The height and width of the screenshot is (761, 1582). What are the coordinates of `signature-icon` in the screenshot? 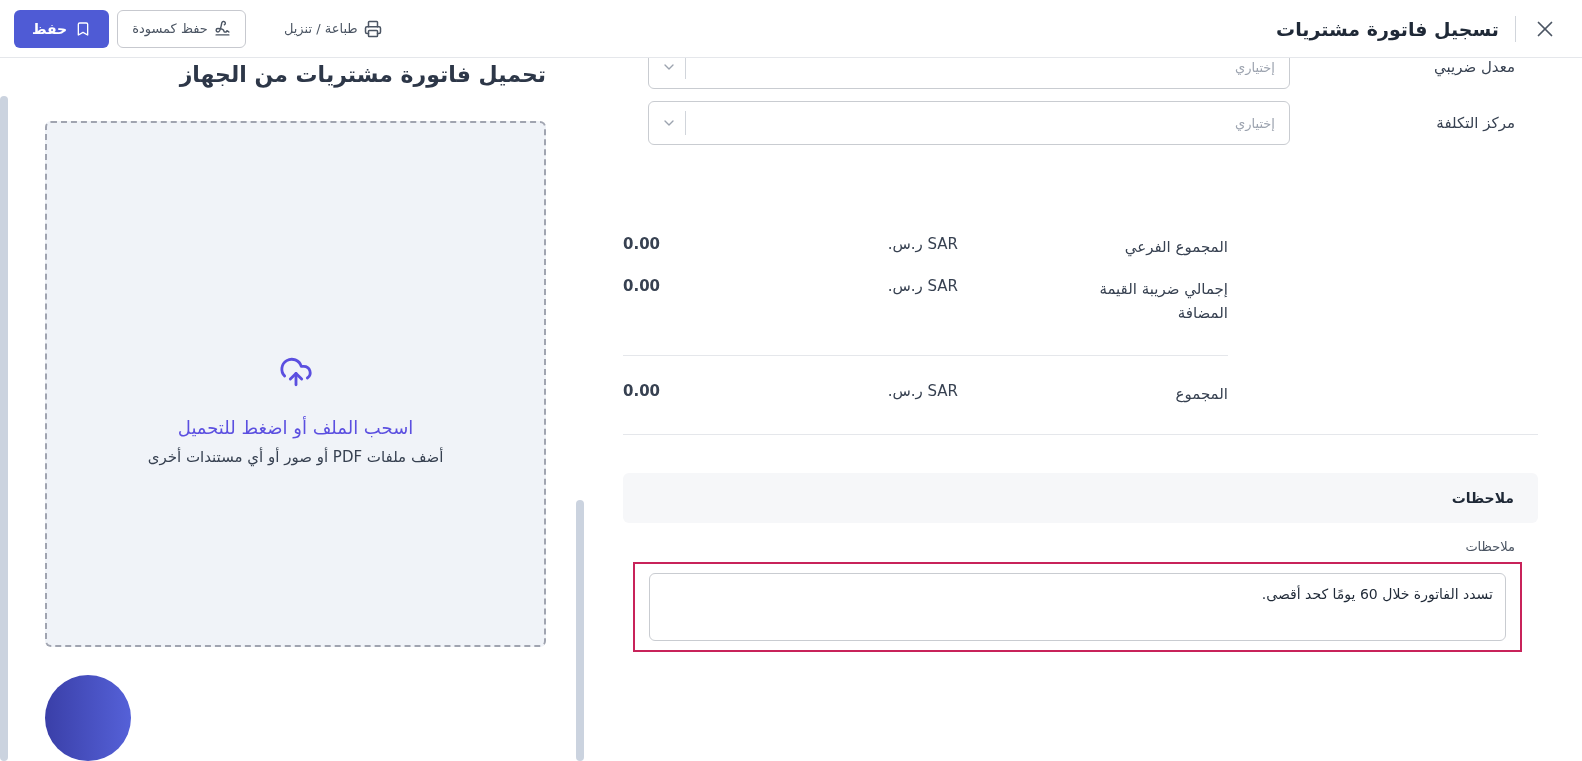 It's located at (222, 28).